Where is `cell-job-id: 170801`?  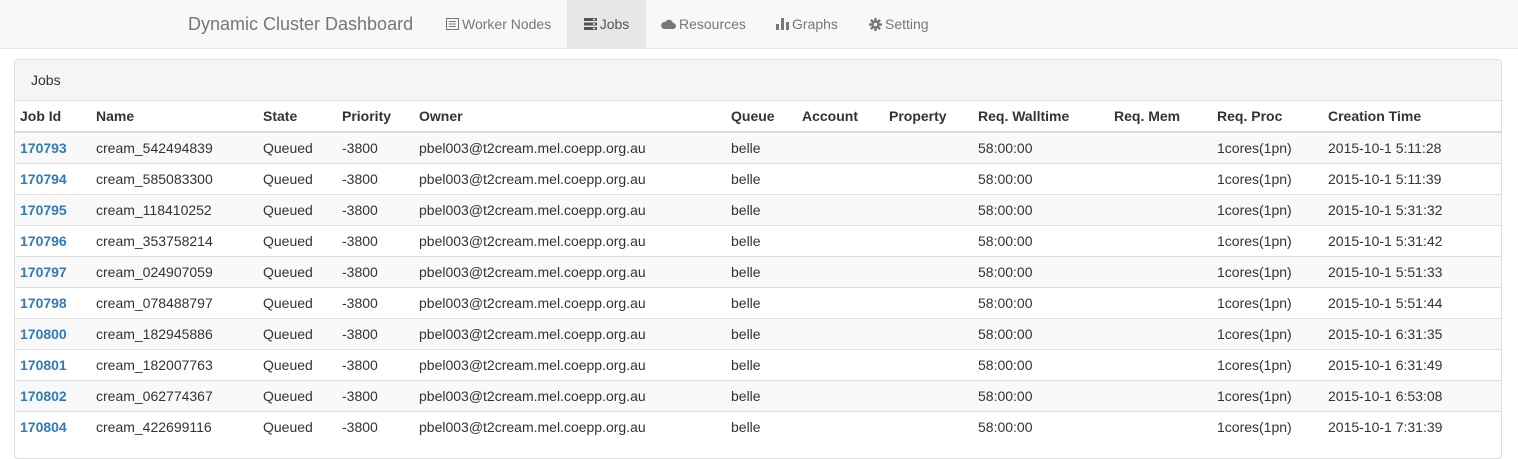 cell-job-id: 170801 is located at coordinates (53, 365).